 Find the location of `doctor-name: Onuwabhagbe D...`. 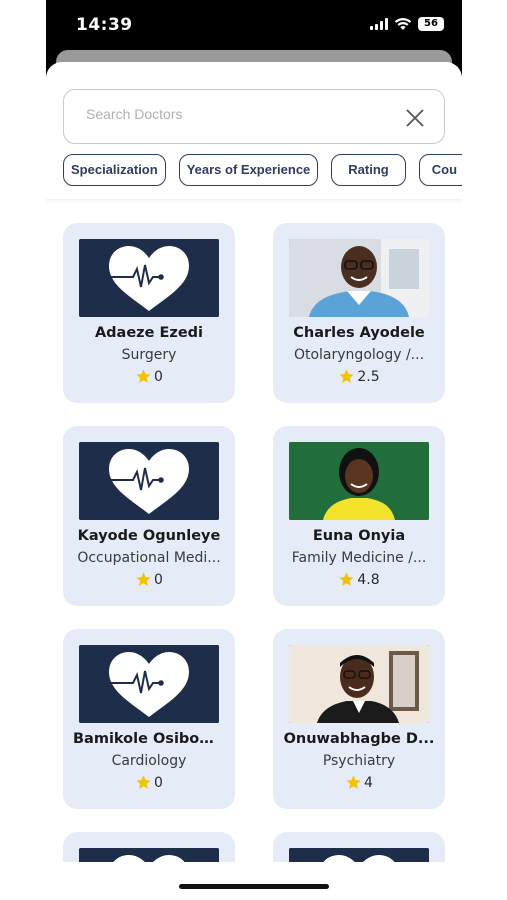

doctor-name: Onuwabhagbe D... is located at coordinates (359, 739).